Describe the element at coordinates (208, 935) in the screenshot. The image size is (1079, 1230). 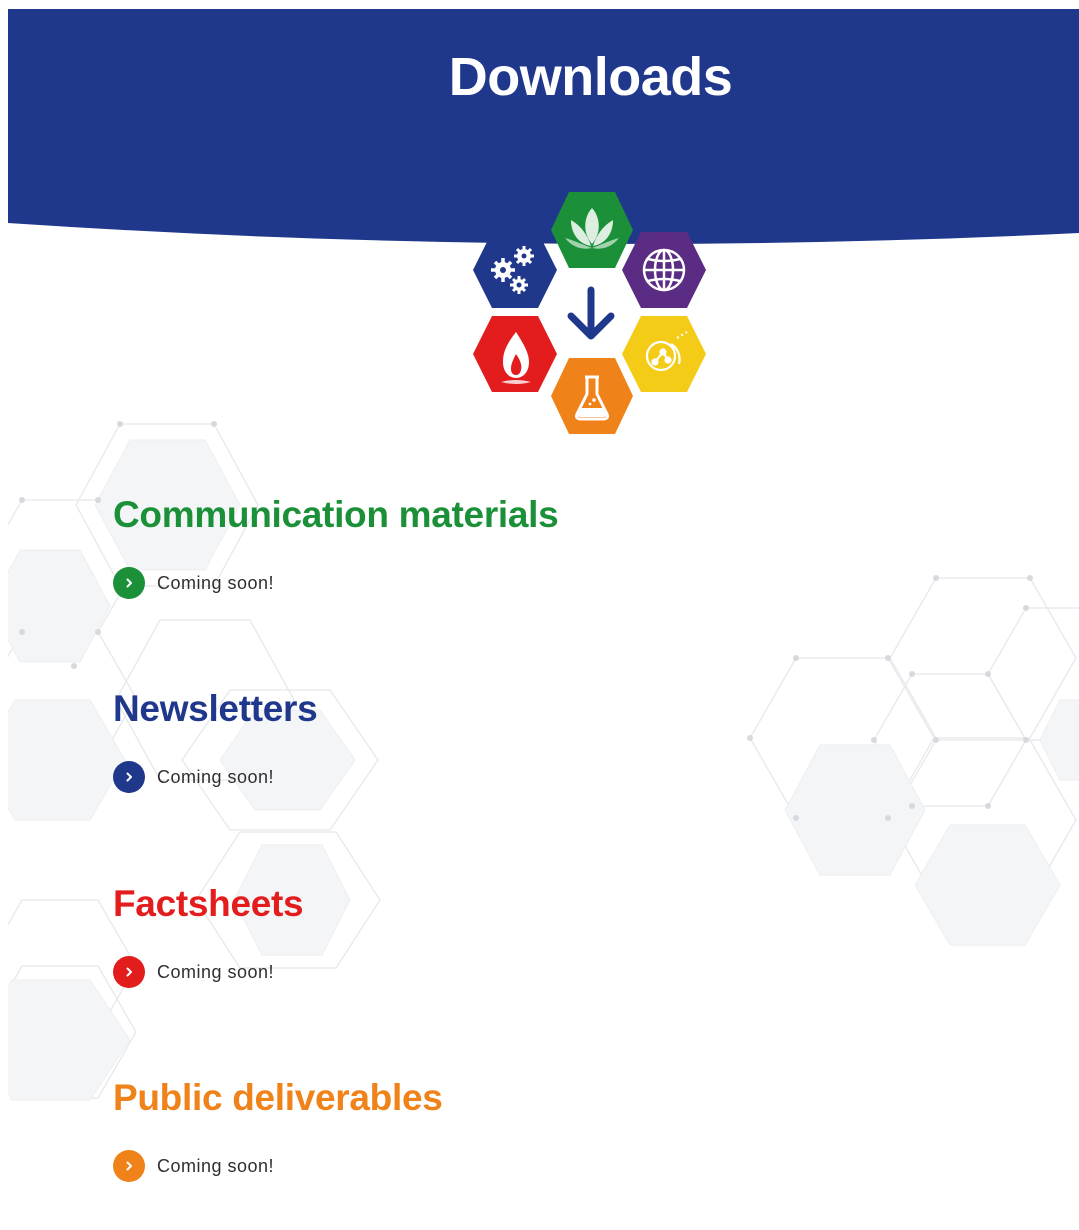
I see `section-factsheets: Factsheets Coming soon!` at that location.